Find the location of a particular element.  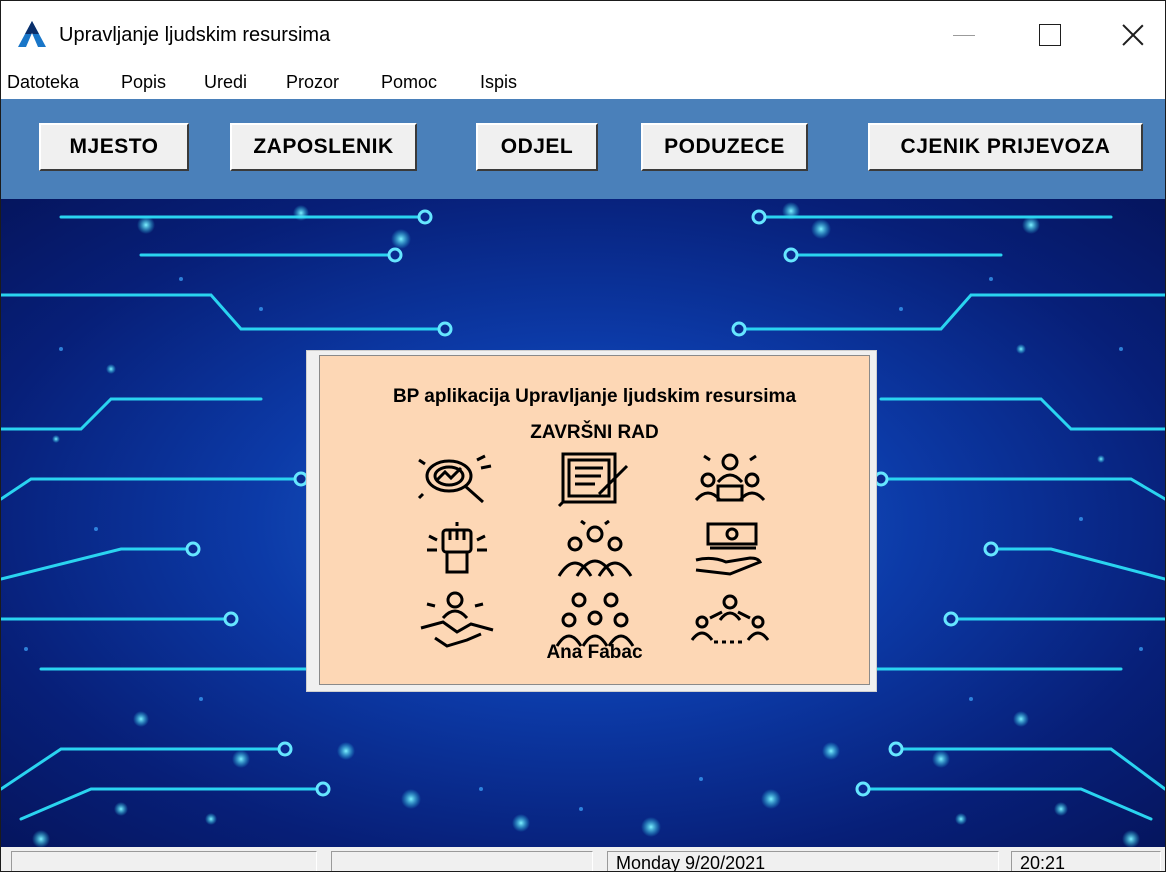

close-button is located at coordinates (1127, 35).